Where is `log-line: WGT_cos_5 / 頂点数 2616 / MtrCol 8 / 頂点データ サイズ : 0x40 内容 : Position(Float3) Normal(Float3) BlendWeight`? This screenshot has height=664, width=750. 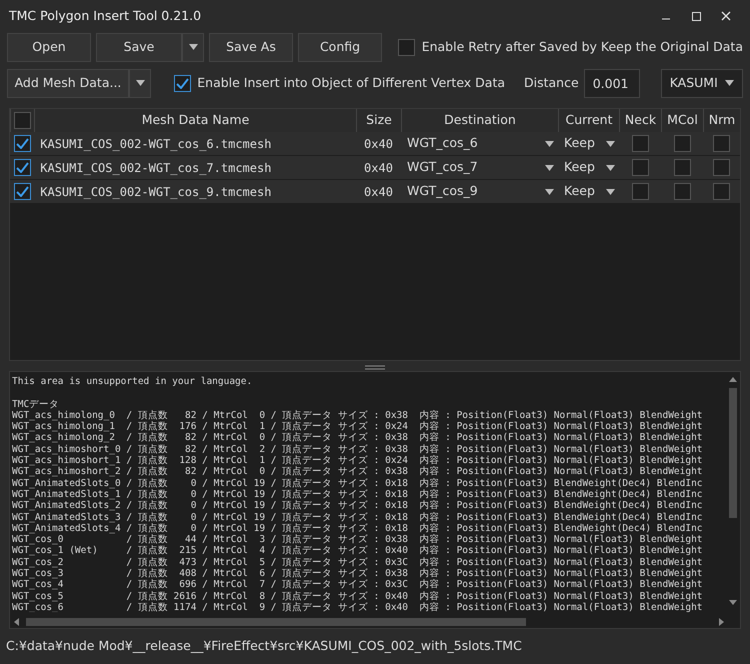 log-line: WGT_cos_5 / 頂点数 2616 / MtrCol 8 / 頂点データ サイズ : 0x40 内容 : Position(Float3) Normal(Float3) BlendWeight is located at coordinates (357, 596).